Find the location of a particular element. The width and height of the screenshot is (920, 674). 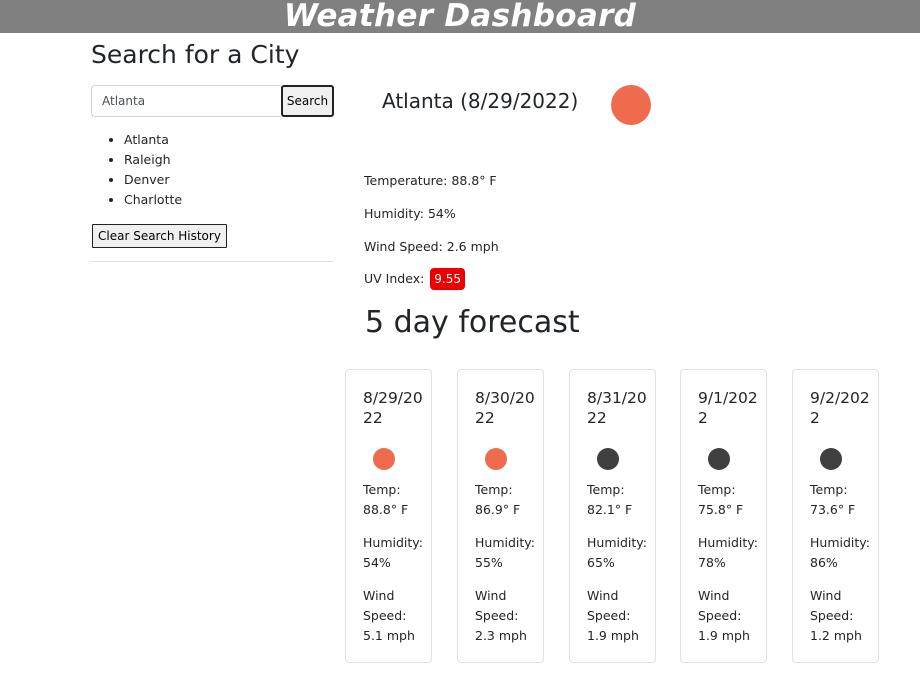

uv-index-label: UV Index: is located at coordinates (394, 278).